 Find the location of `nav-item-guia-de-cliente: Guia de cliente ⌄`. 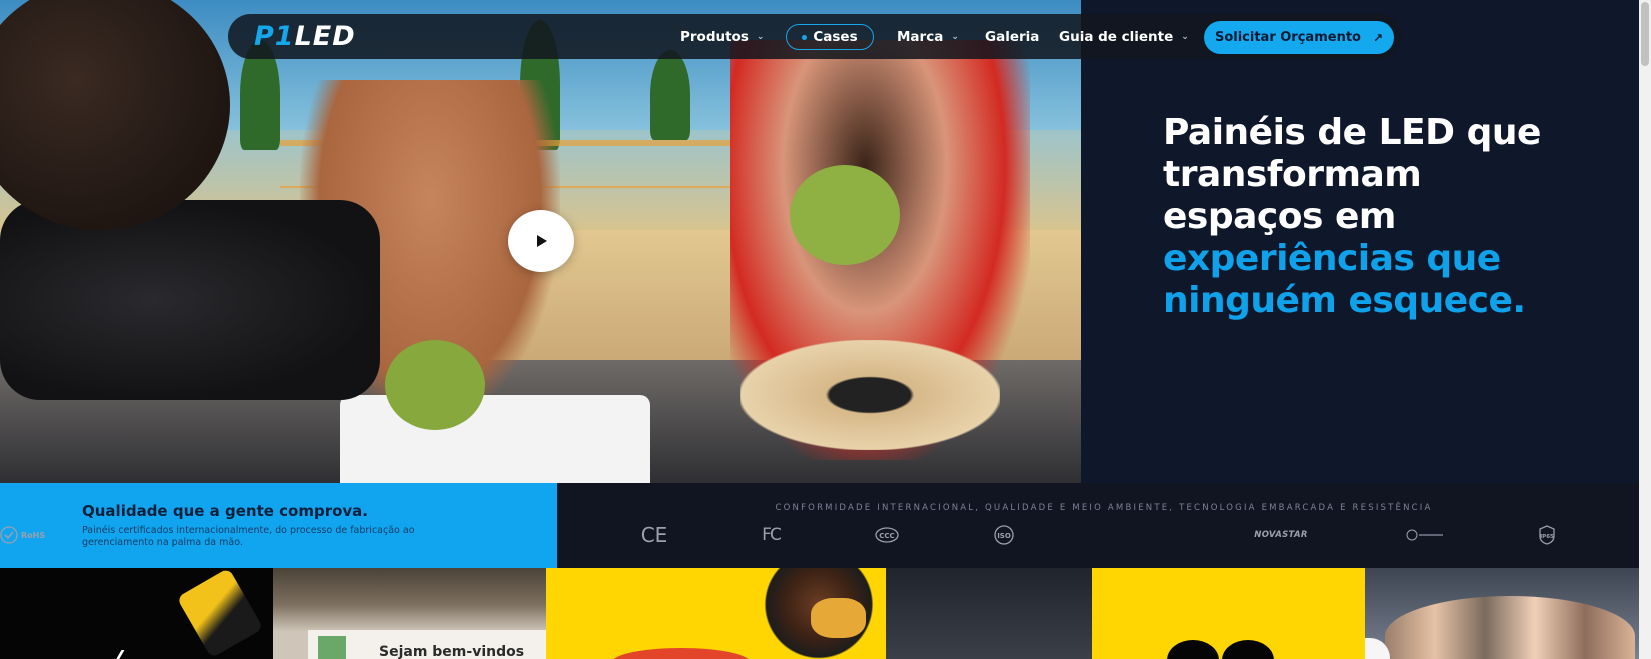

nav-item-guia-de-cliente: Guia de cliente ⌄ is located at coordinates (1124, 37).